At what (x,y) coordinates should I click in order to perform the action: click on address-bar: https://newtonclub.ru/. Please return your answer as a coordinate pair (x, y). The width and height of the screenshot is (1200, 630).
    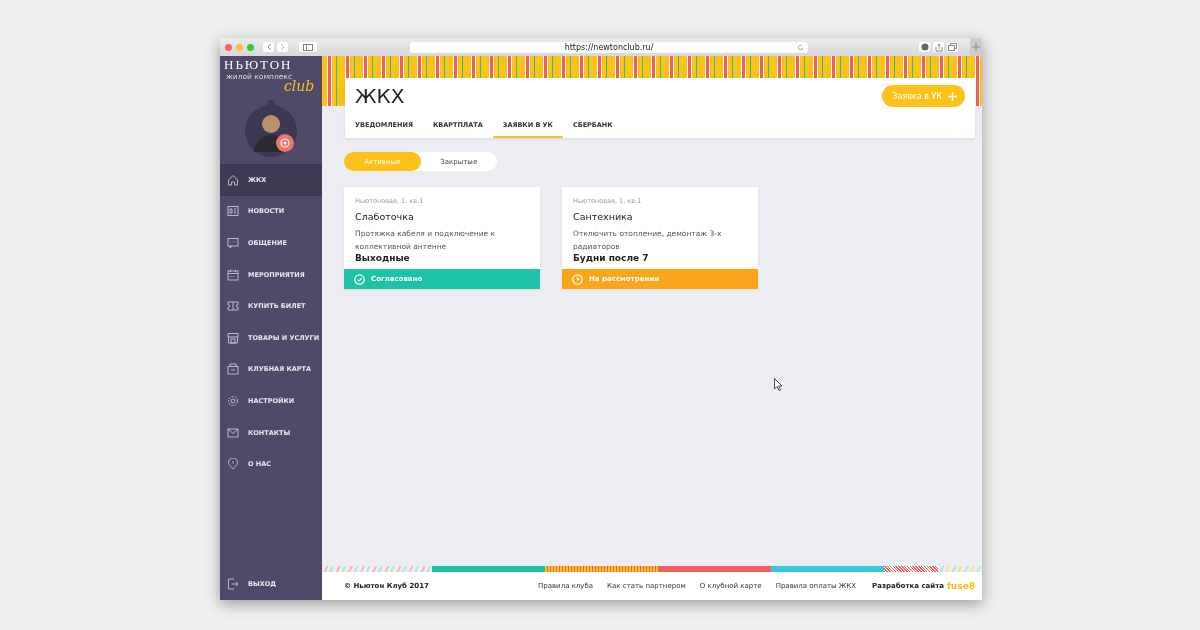
    Looking at the image, I should click on (609, 47).